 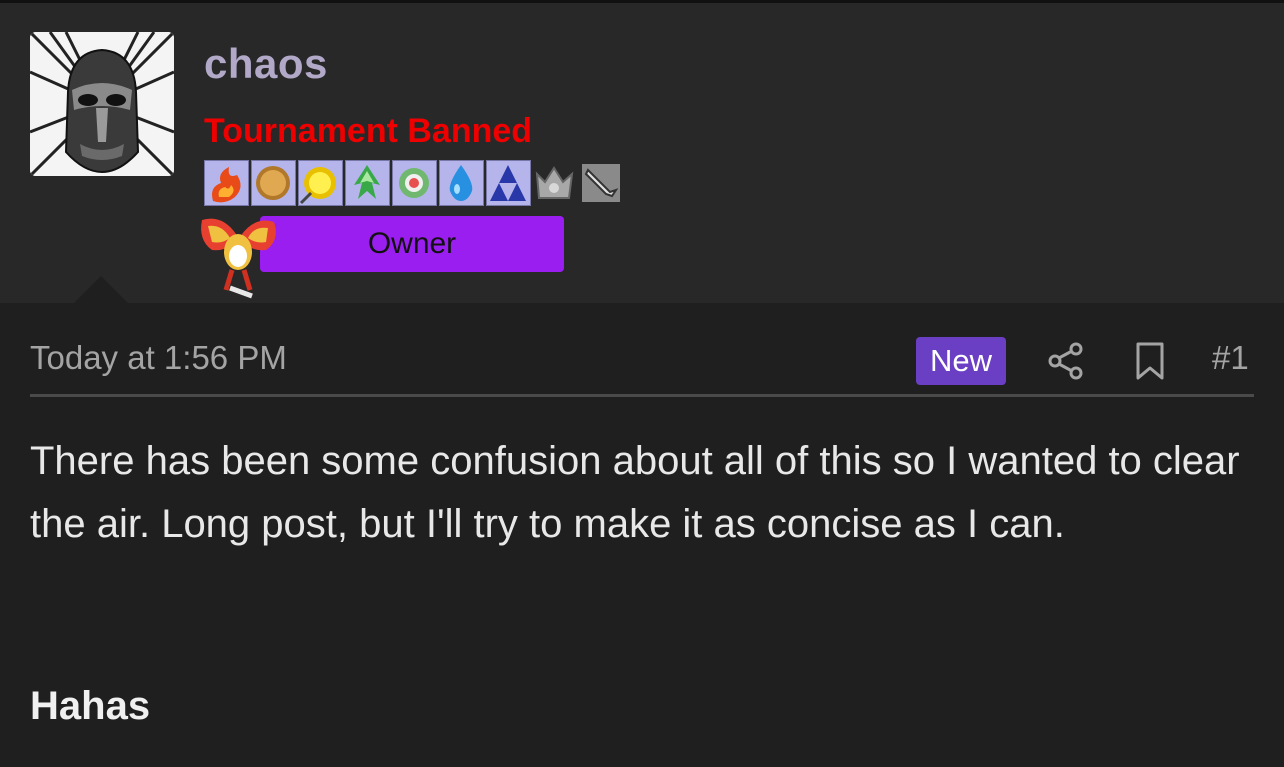 I want to click on post-timestamp: Today at 1:56 PM, so click(x=158, y=358).